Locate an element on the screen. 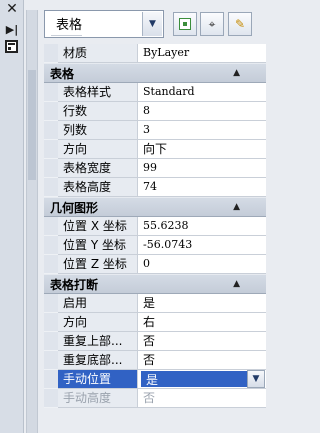  toggle-pickadd-button: ✎ is located at coordinates (240, 24).